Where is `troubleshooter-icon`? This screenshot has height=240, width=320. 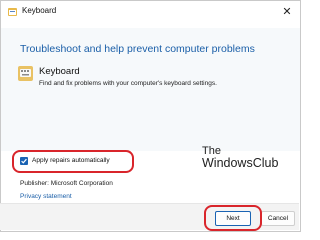
troubleshooter-icon is located at coordinates (12, 12).